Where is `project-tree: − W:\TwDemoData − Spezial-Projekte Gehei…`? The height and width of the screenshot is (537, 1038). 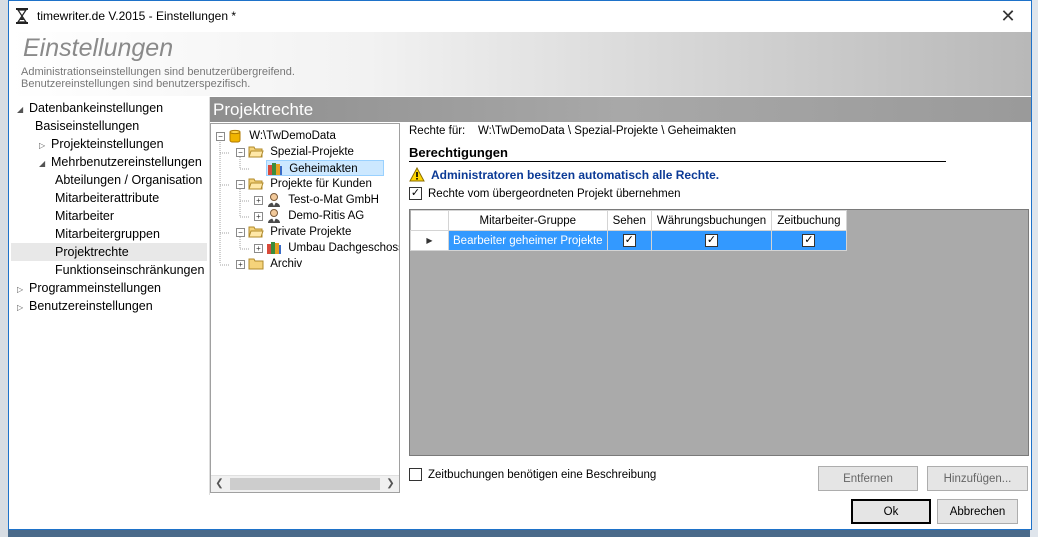
project-tree: − W:\TwDemoData − Spezial-Projekte Gehei… is located at coordinates (305, 308).